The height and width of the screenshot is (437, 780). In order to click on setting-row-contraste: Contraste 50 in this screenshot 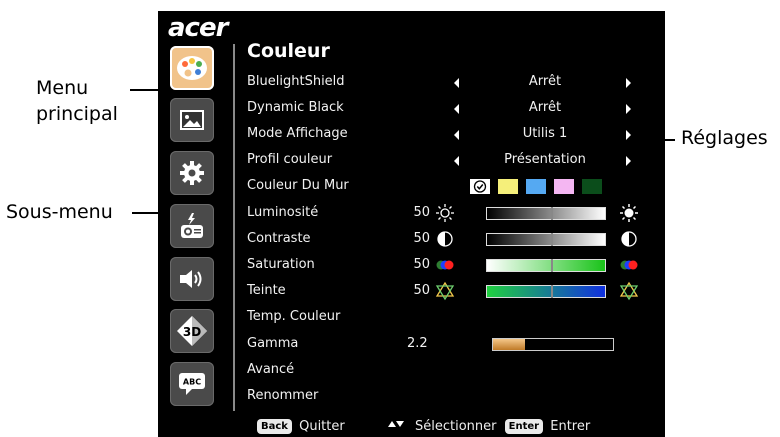, I will do `click(452, 239)`.